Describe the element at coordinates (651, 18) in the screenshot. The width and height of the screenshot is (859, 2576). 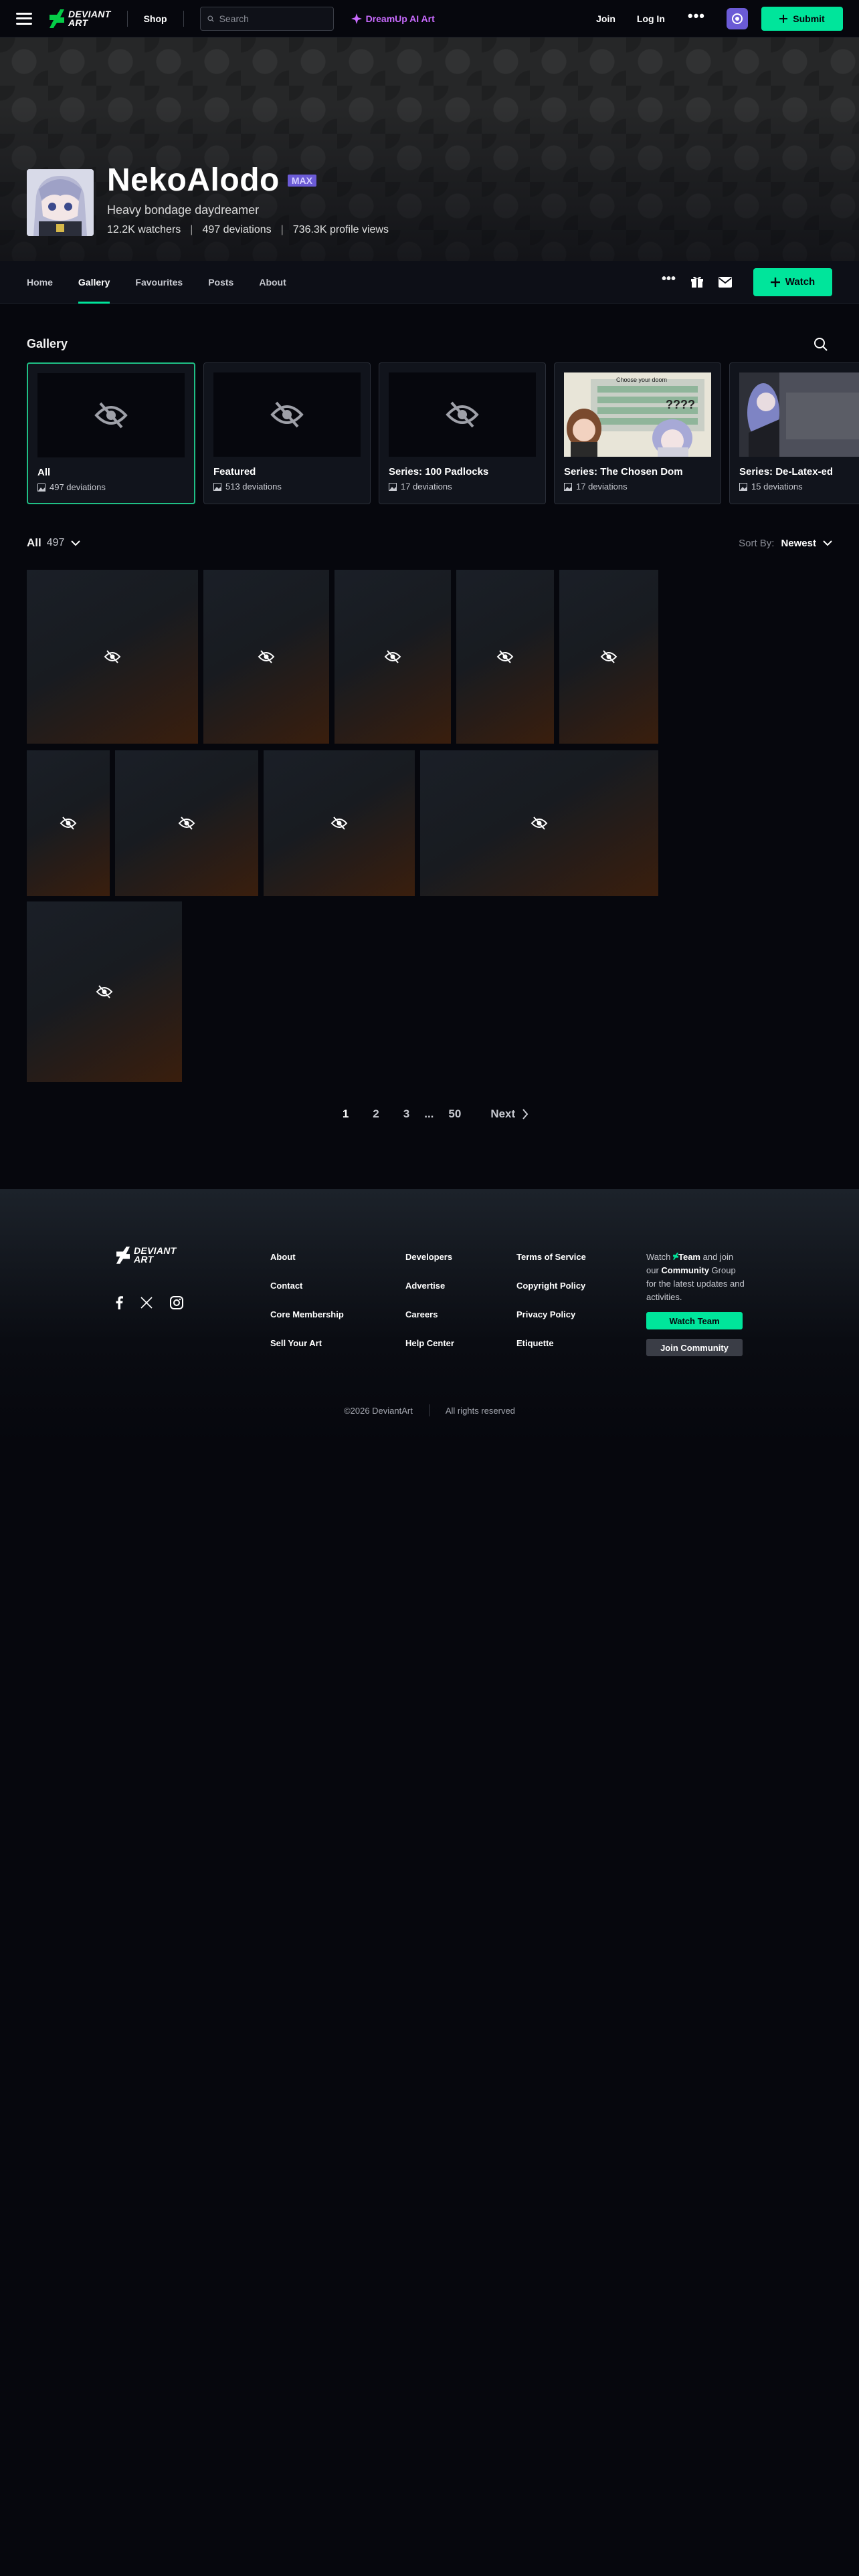
I see `login-link: Log In` at that location.